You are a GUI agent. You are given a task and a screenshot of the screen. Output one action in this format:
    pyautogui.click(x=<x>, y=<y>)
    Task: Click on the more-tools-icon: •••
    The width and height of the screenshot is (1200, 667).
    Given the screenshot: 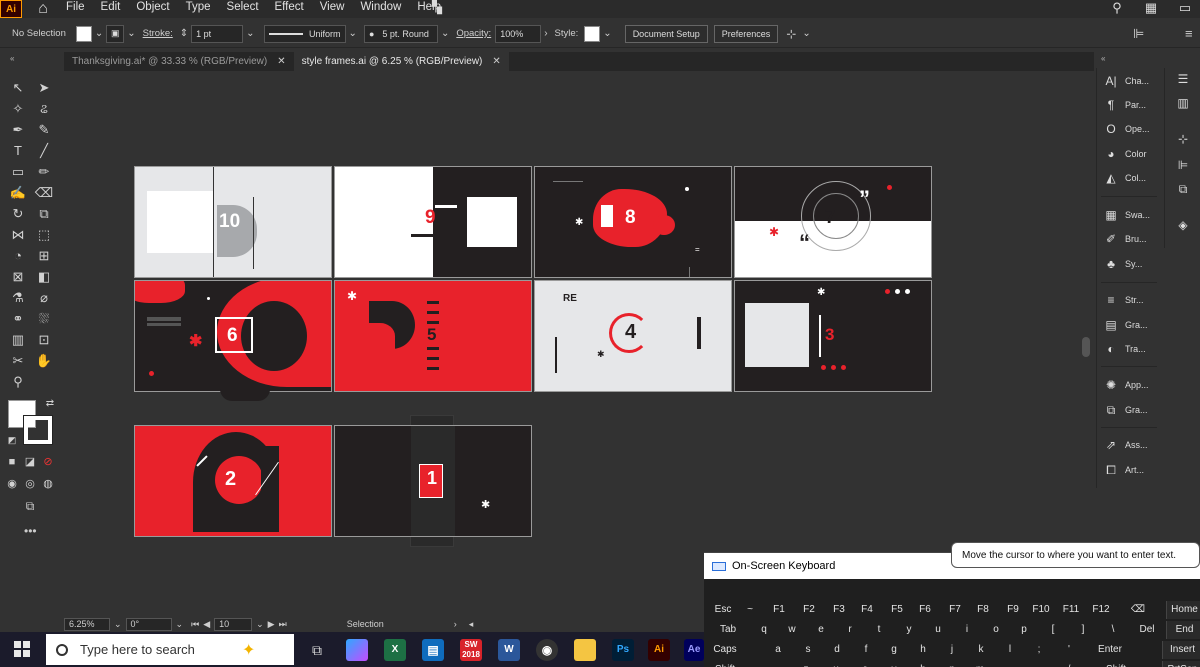 What is the action you would take?
    pyautogui.click(x=30, y=531)
    